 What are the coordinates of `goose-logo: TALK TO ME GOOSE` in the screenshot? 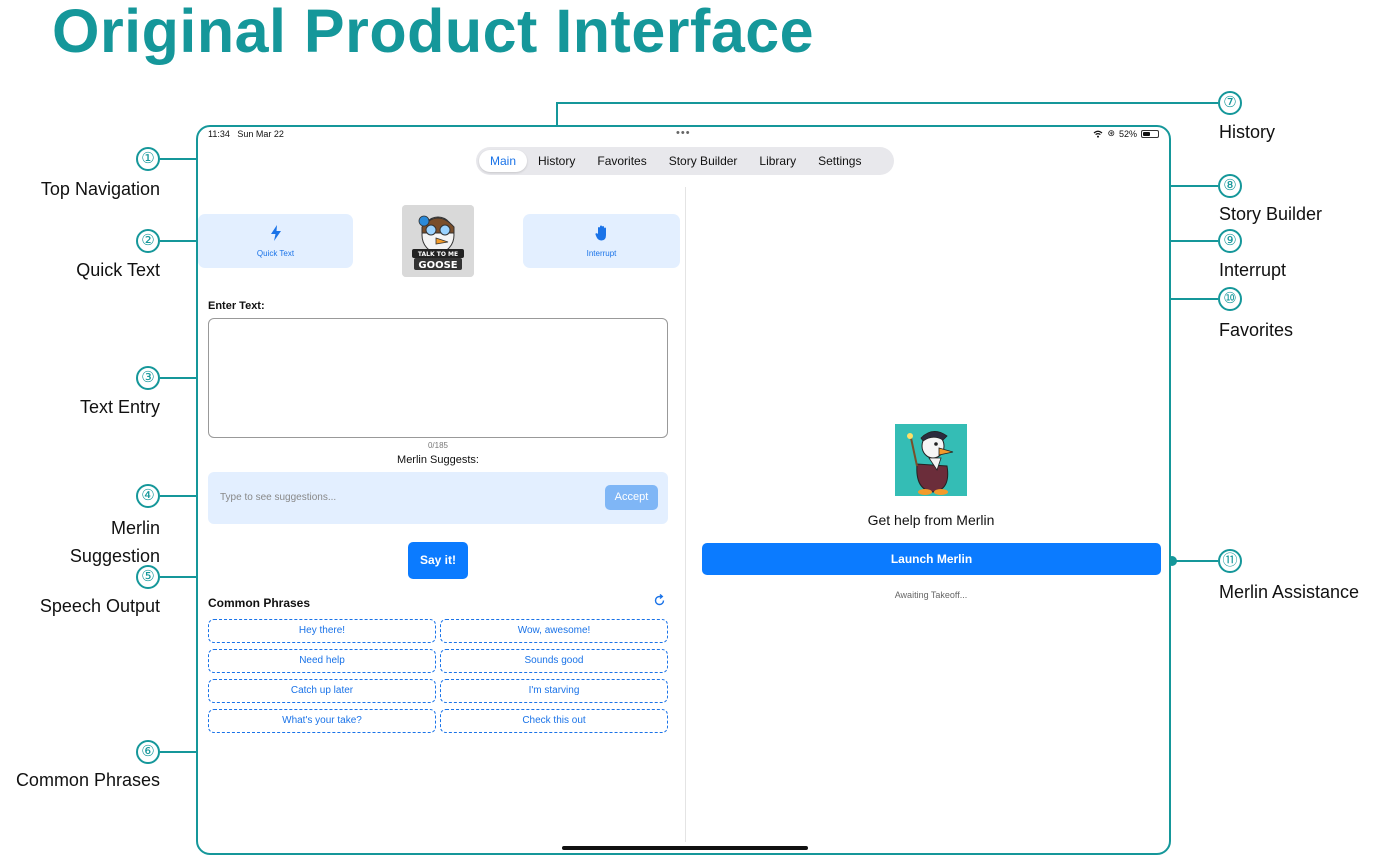 It's located at (438, 241).